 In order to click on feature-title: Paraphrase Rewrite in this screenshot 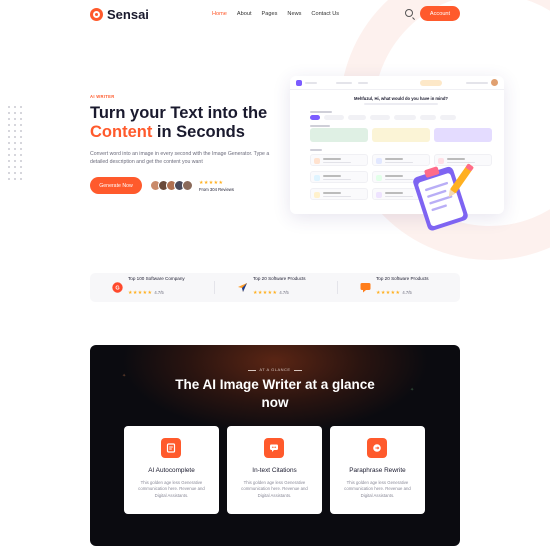, I will do `click(377, 470)`.